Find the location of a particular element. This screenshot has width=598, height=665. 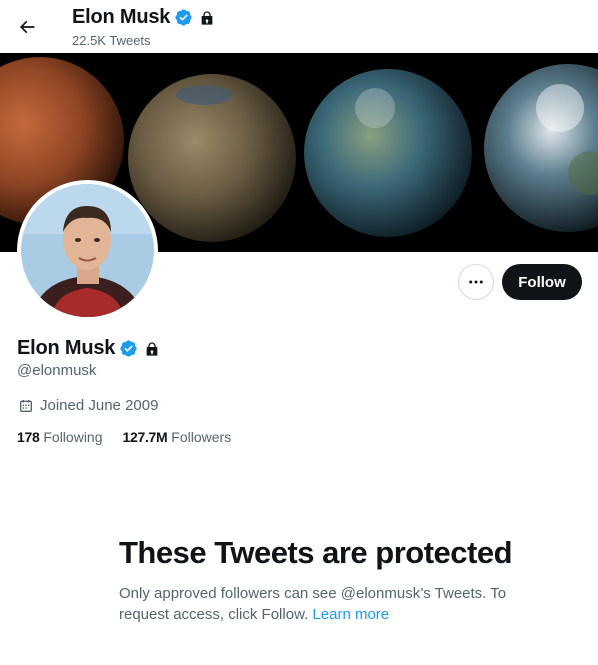

avatar is located at coordinates (87, 250).